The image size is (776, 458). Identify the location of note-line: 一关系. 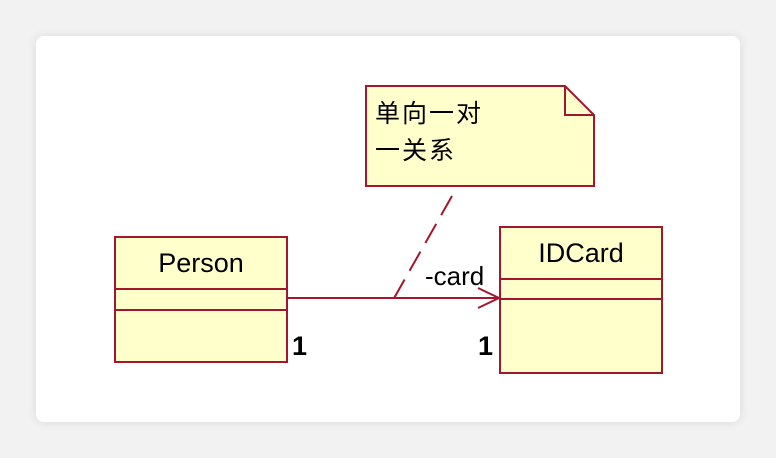
(416, 150).